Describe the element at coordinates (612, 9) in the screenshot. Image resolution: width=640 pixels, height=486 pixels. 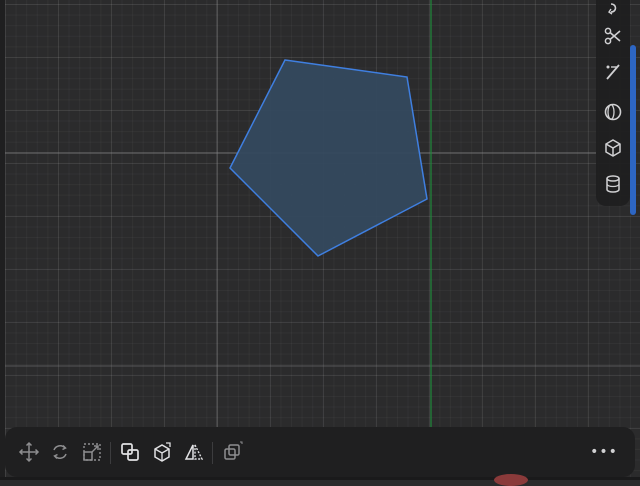
I see `curve-arrow-icon` at that location.